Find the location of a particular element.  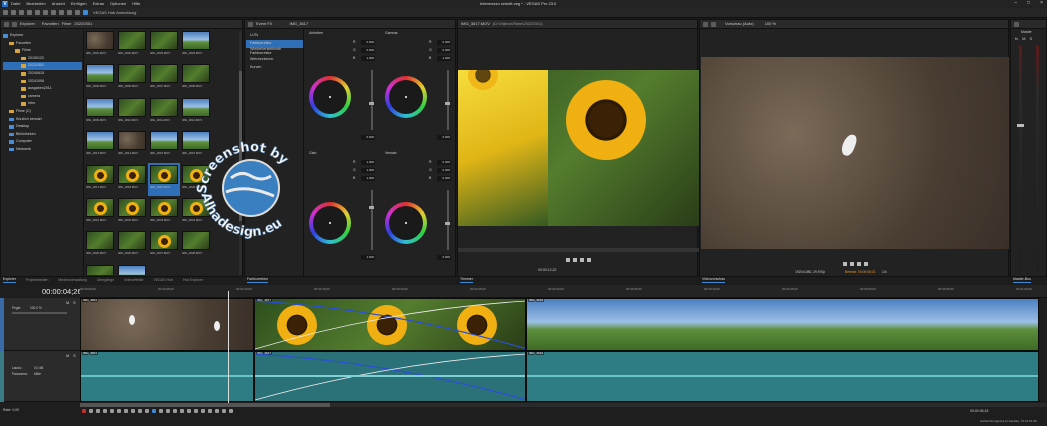

file-thumbnail: IMG_3607.MOV is located at coordinates (164, 78).